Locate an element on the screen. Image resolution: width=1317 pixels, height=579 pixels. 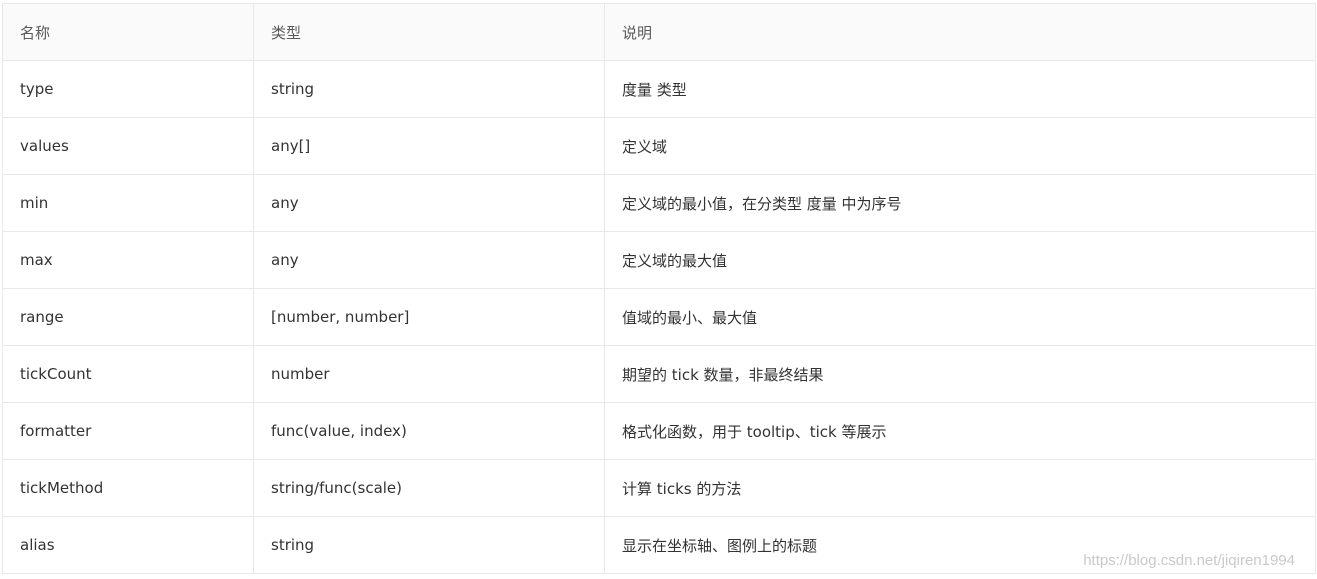
header-row: 名称 类型 说明 is located at coordinates (659, 32).